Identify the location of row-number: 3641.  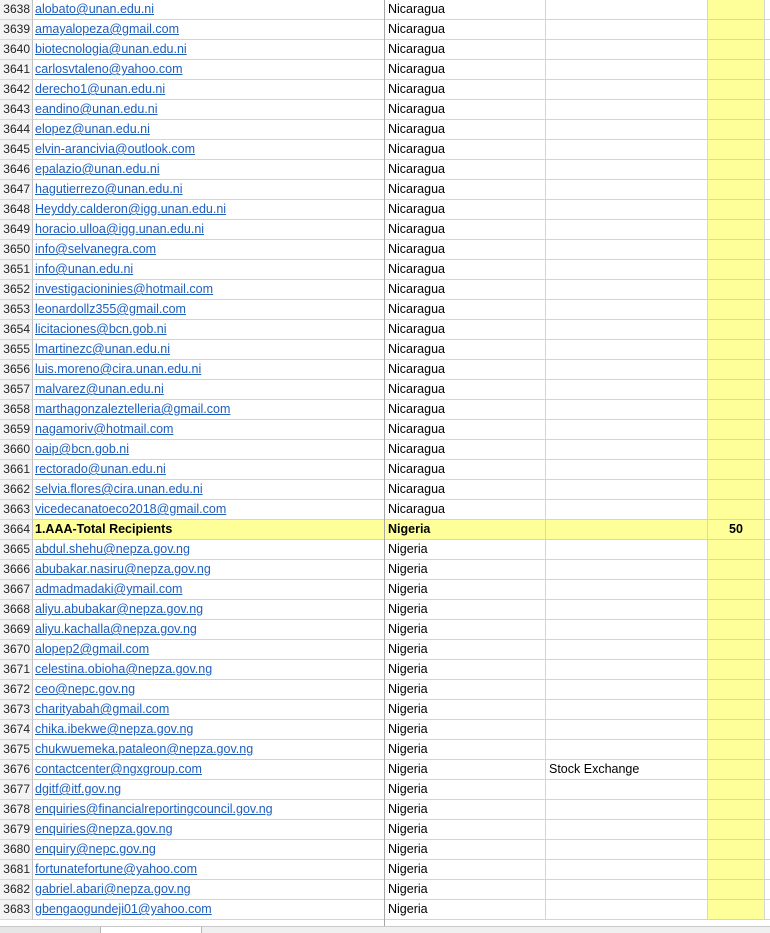
(16, 70).